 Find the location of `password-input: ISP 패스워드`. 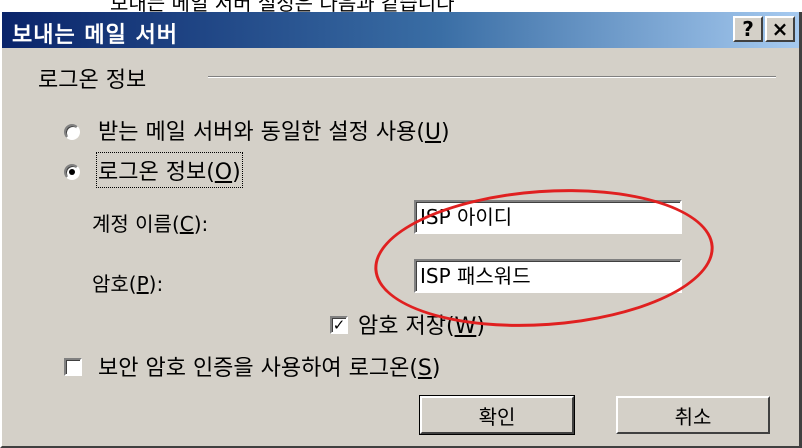

password-input: ISP 패스워드 is located at coordinates (548, 276).